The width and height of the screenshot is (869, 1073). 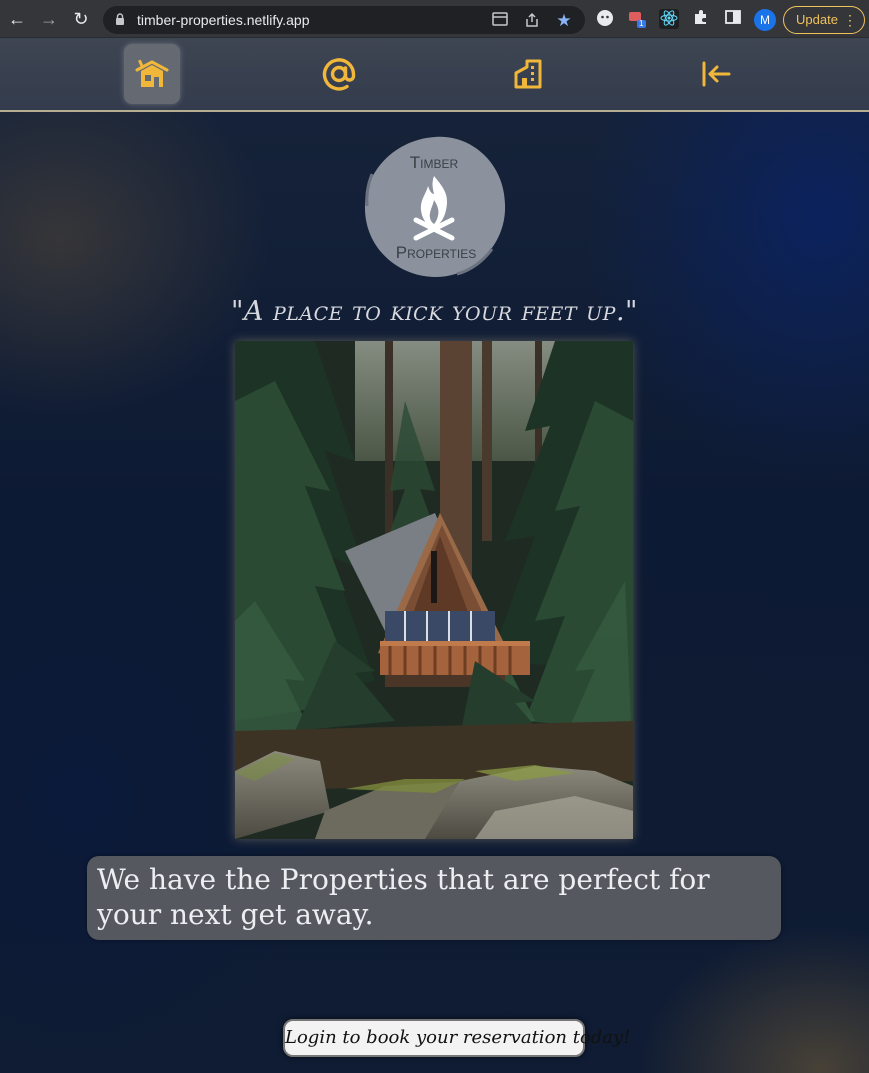 What do you see at coordinates (701, 19) in the screenshot?
I see `puzzle-extensions-icon` at bounding box center [701, 19].